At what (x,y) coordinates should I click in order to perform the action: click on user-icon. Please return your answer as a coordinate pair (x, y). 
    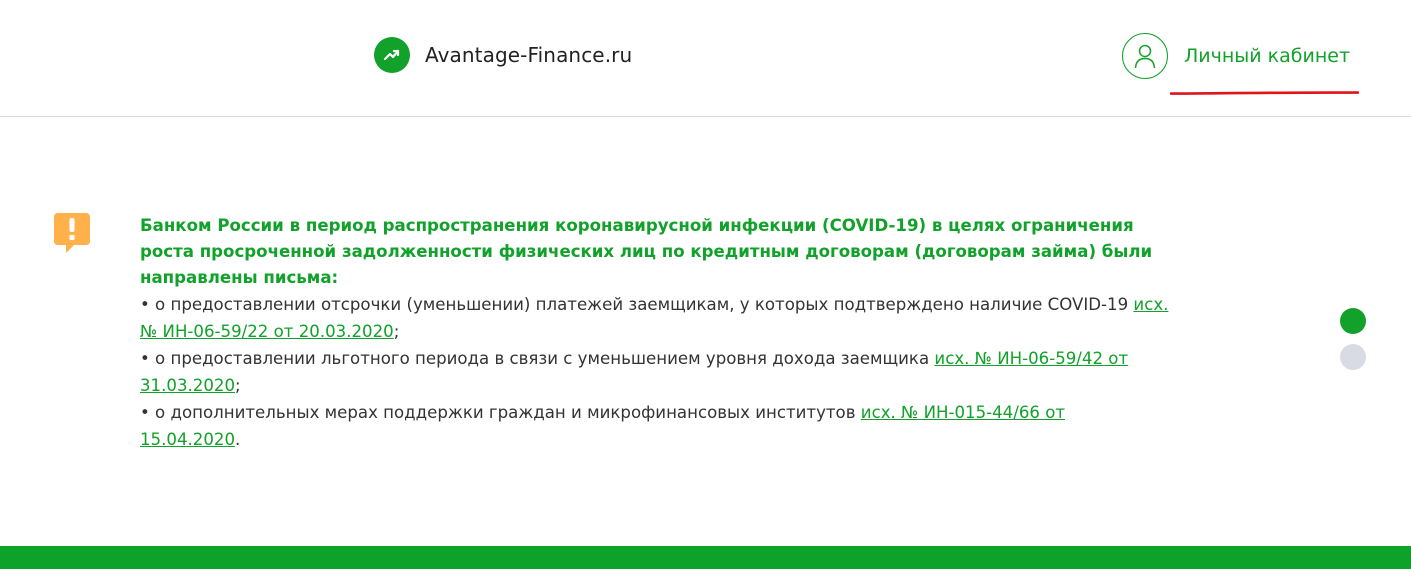
    Looking at the image, I should click on (1145, 56).